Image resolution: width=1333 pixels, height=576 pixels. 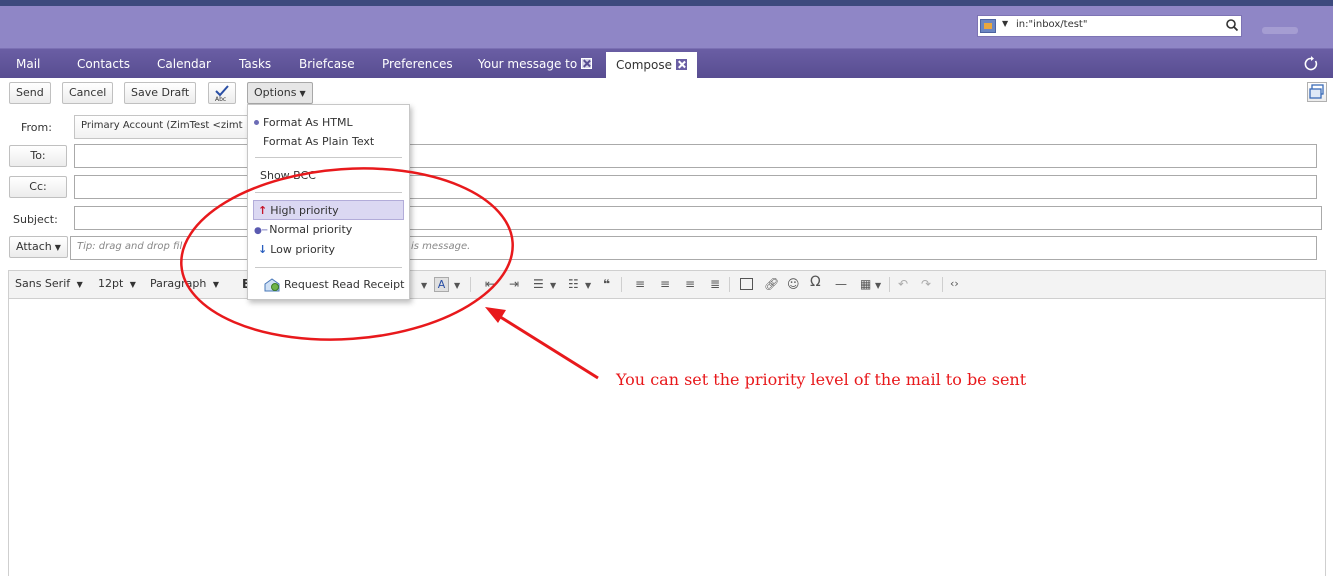 I want to click on cancel-button: Cancel, so click(x=88, y=93).